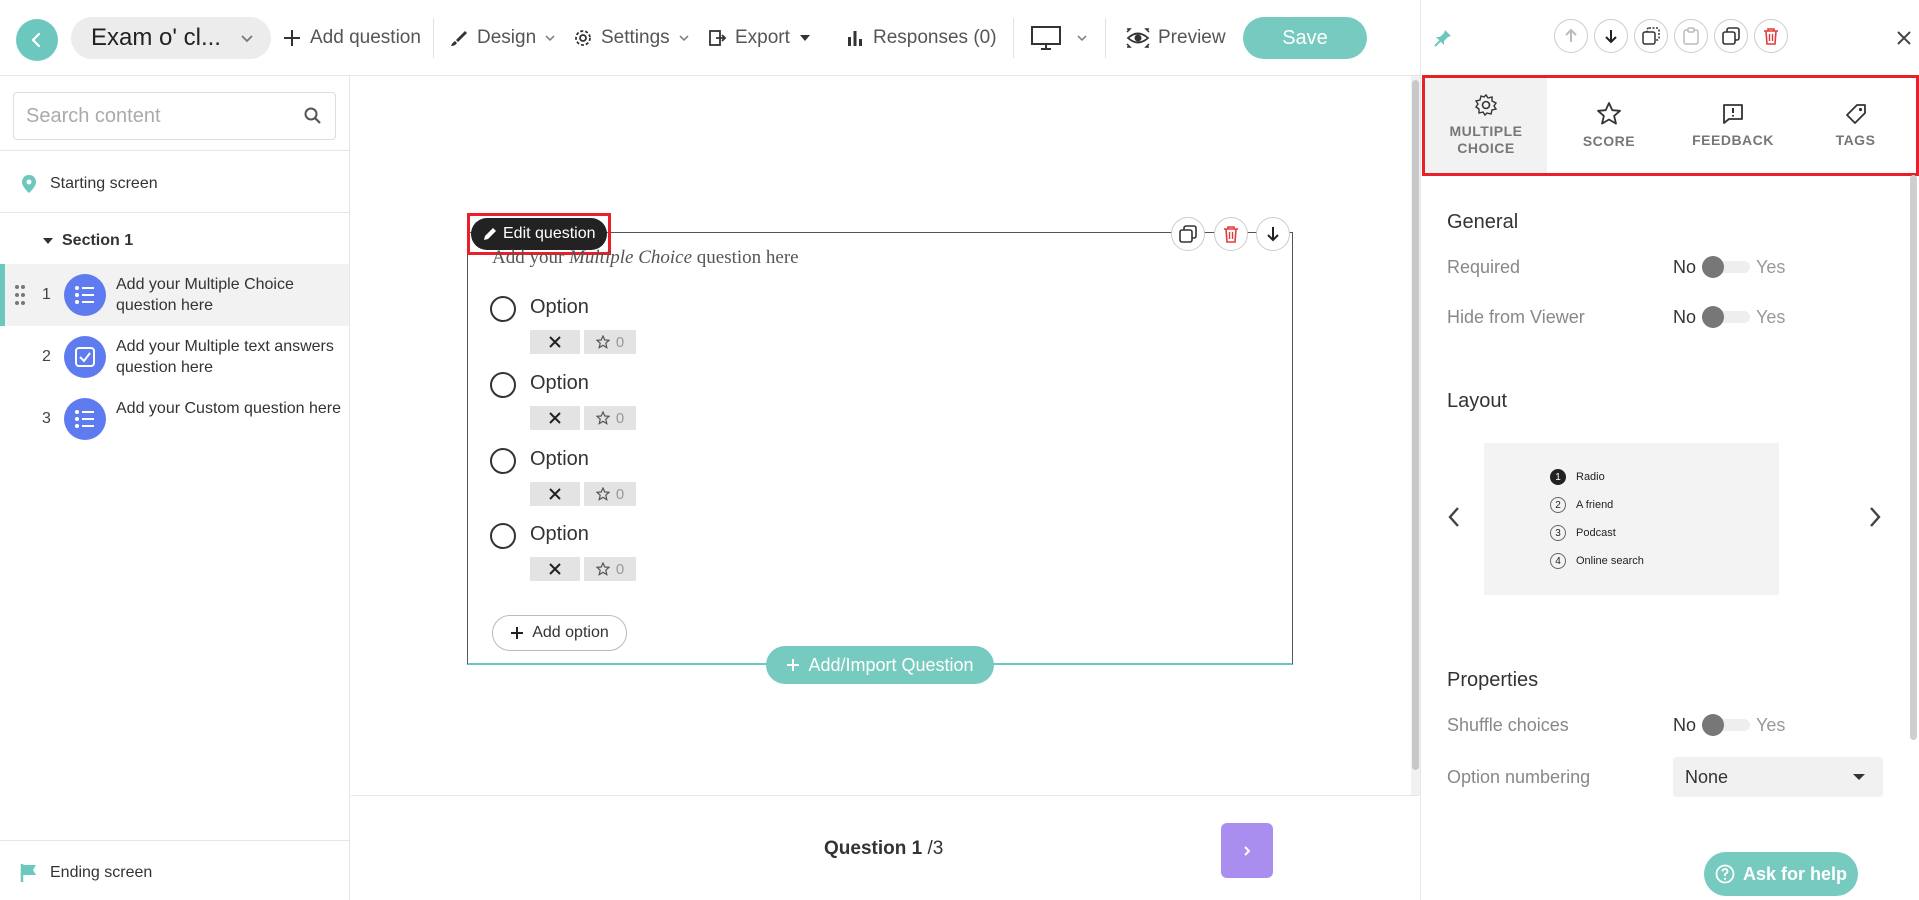 Image resolution: width=1919 pixels, height=900 pixels. Describe the element at coordinates (149, 116) in the screenshot. I see `search-input` at that location.